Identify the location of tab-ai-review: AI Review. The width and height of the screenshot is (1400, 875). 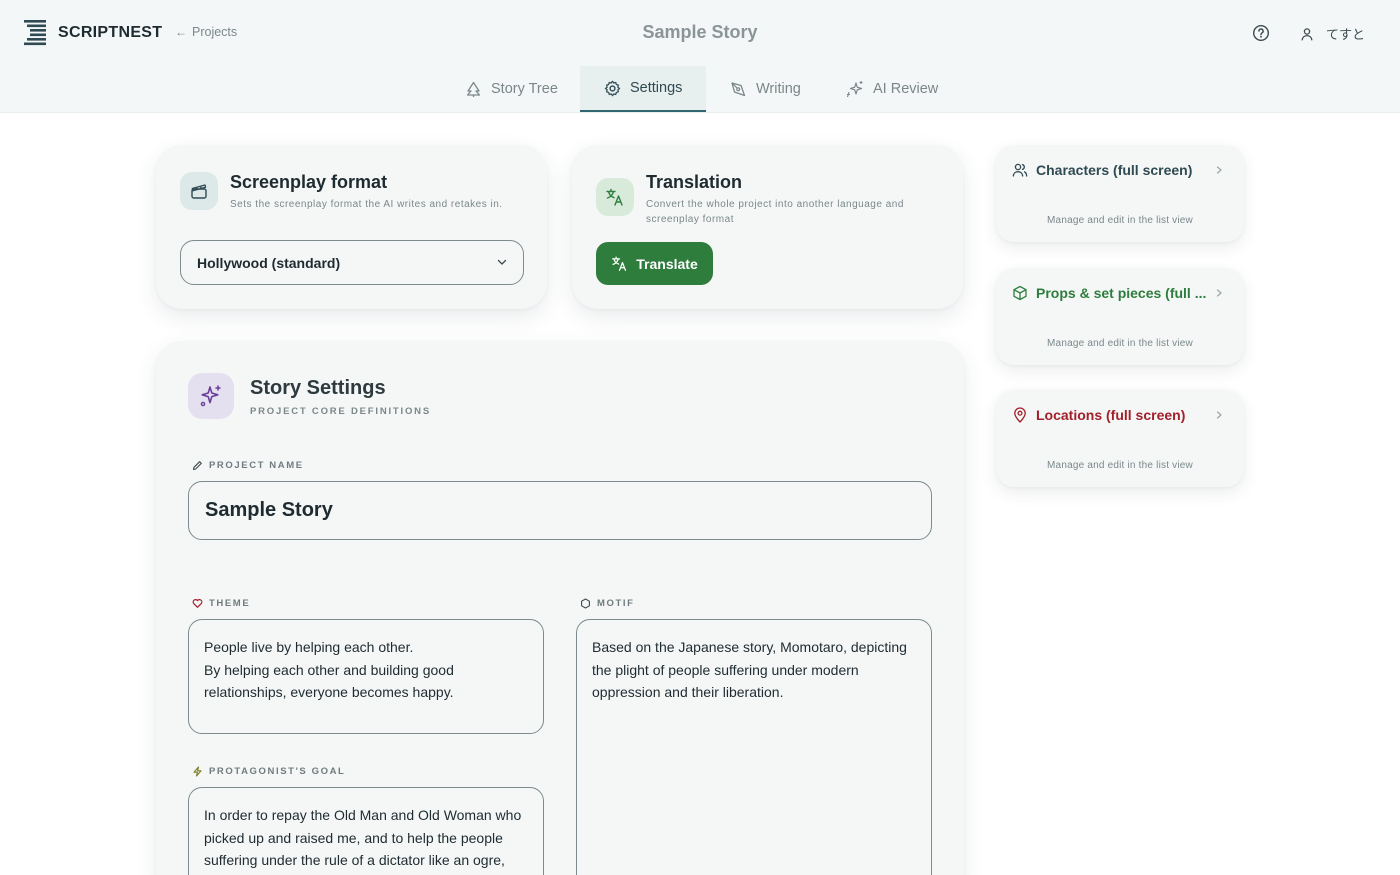
(898, 89).